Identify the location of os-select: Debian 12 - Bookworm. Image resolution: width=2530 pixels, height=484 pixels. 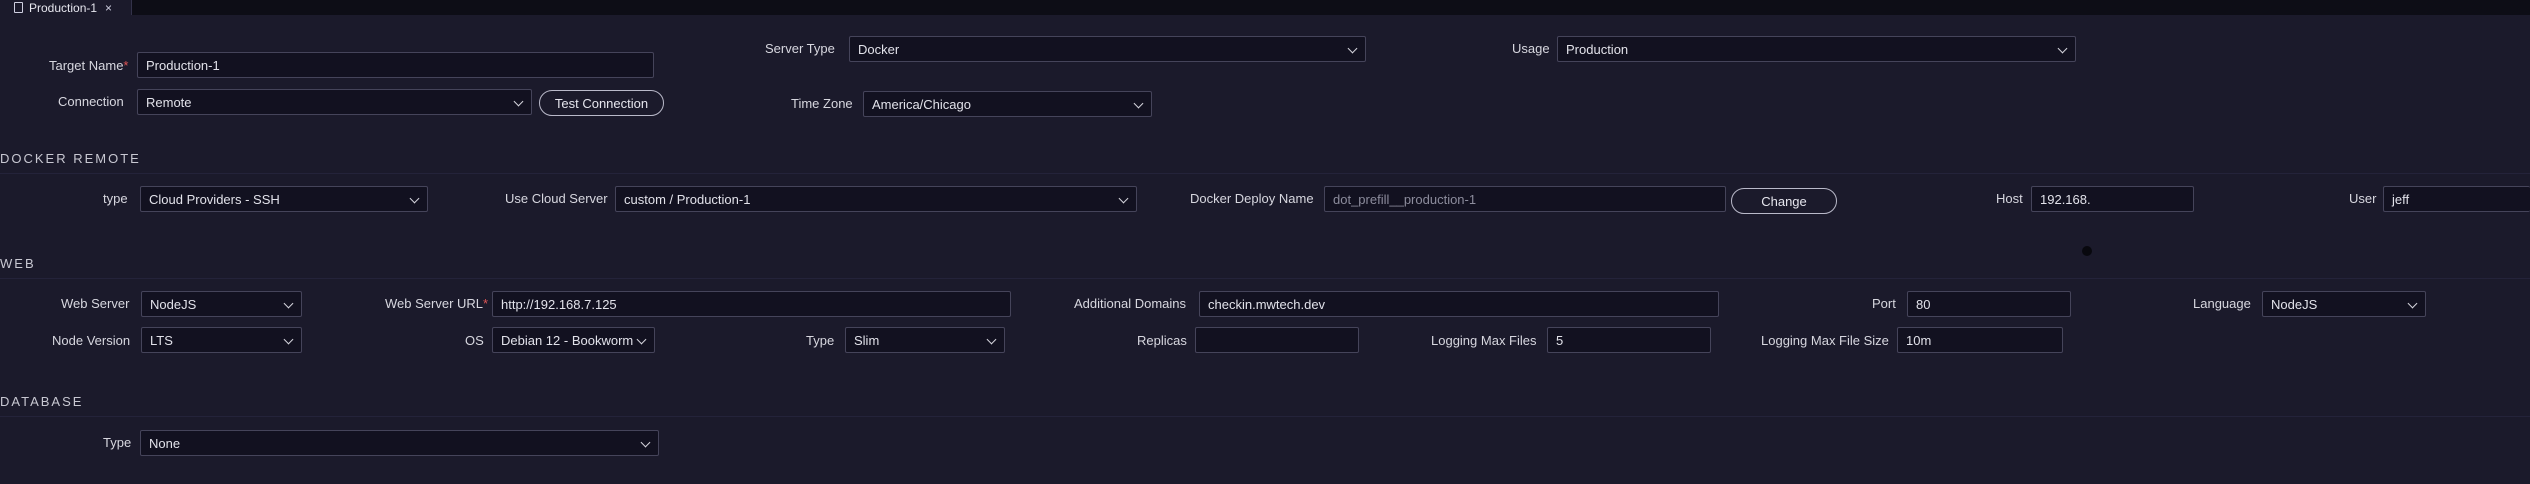
(573, 340).